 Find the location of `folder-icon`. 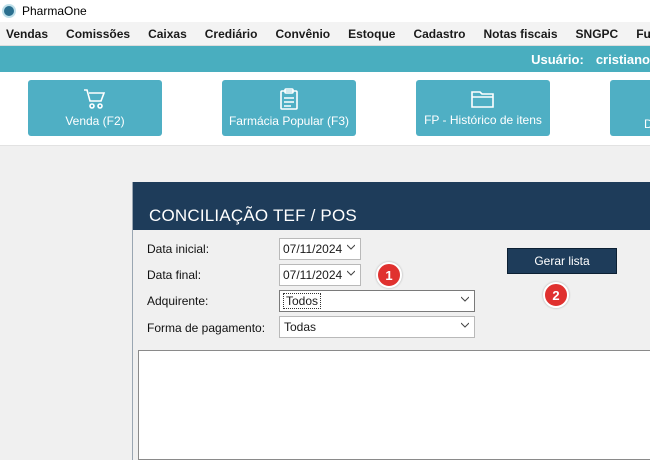

folder-icon is located at coordinates (482, 99).